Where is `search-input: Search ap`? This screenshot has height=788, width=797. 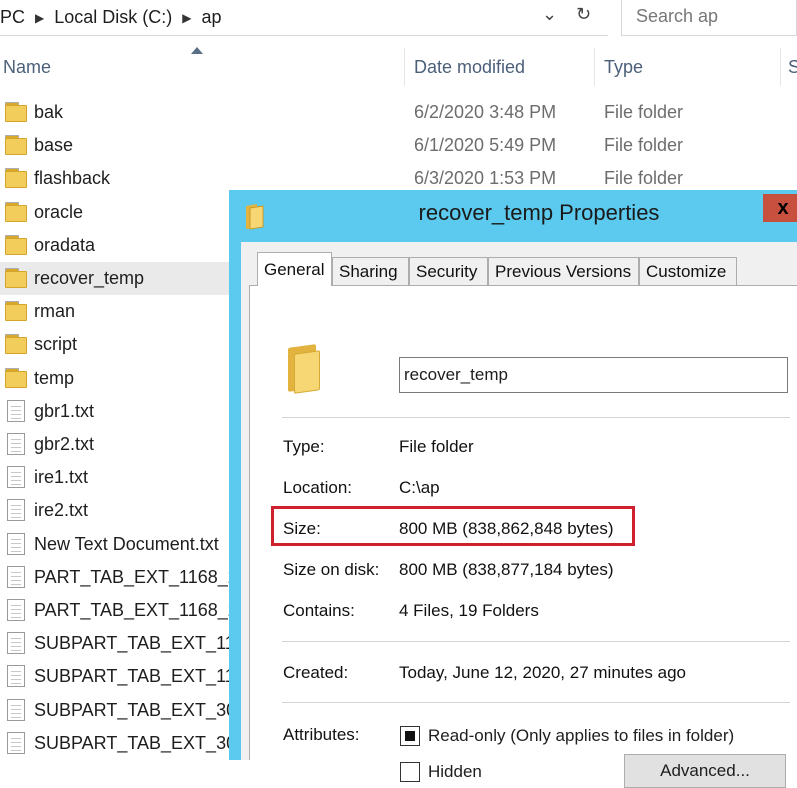
search-input: Search ap is located at coordinates (709, 18).